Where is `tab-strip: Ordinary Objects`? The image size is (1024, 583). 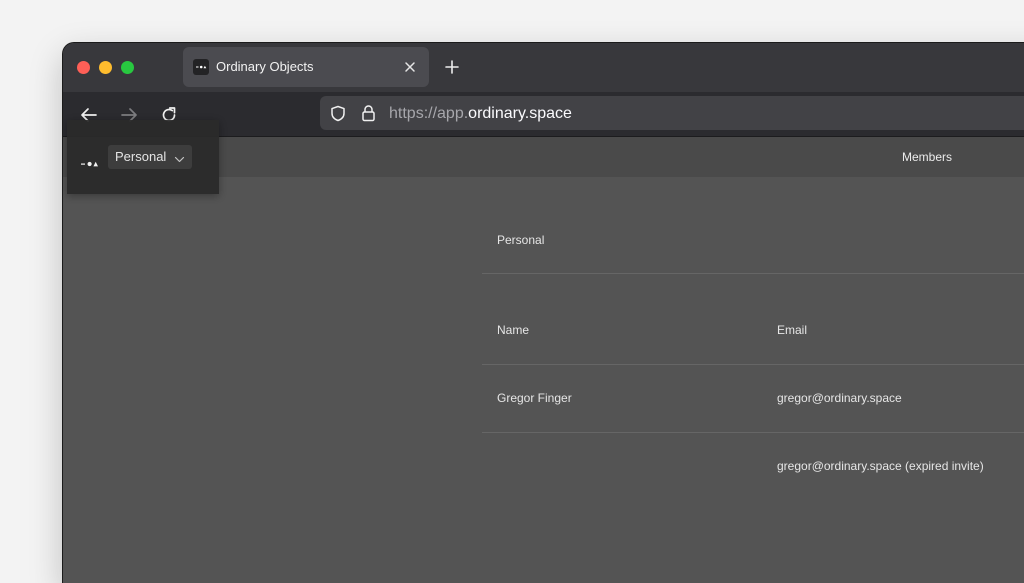 tab-strip: Ordinary Objects is located at coordinates (543, 67).